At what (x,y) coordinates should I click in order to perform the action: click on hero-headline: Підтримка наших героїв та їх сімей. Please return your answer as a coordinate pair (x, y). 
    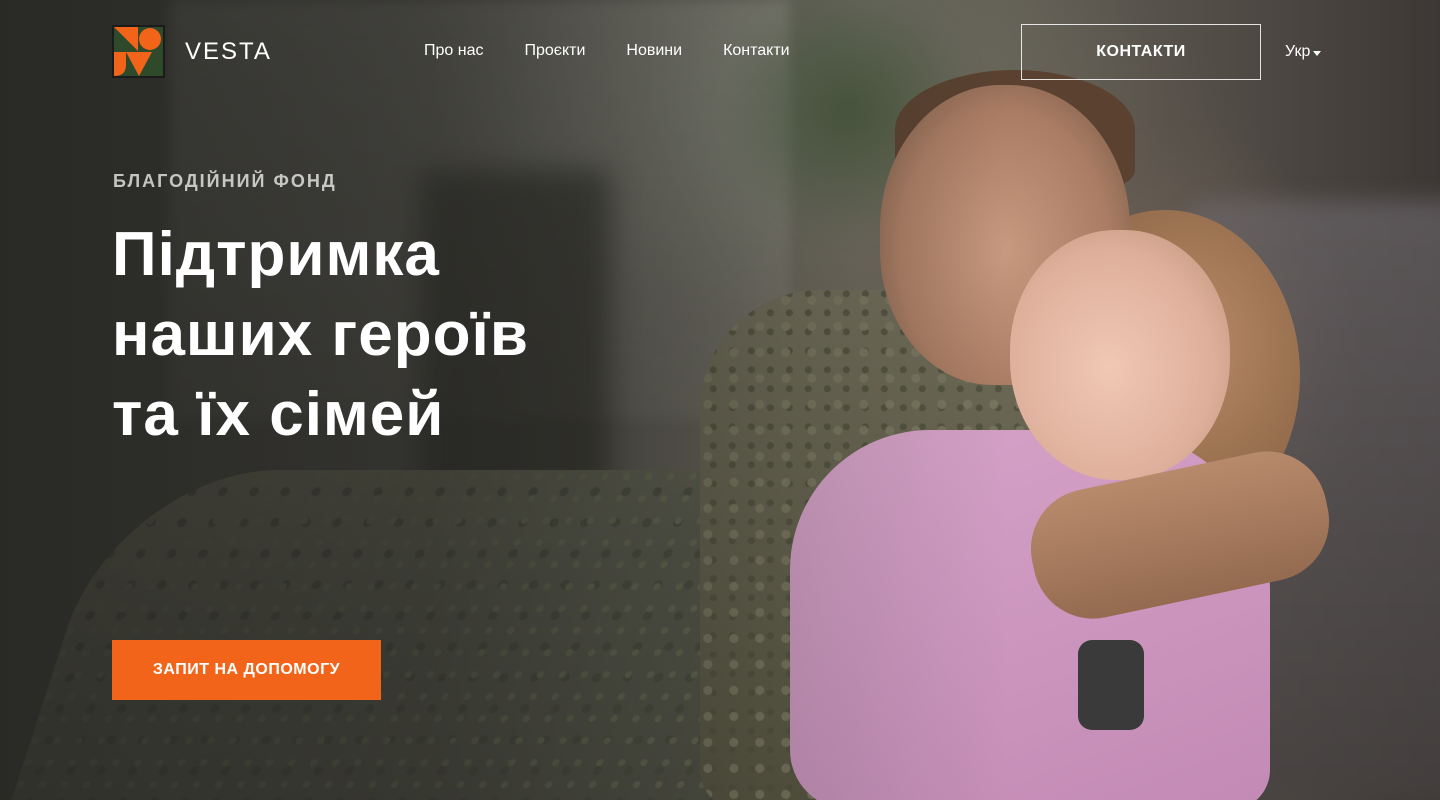
    Looking at the image, I should click on (392, 335).